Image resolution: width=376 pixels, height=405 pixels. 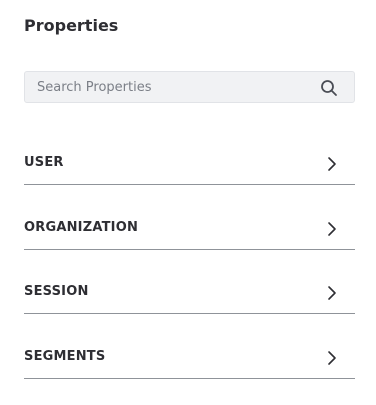 What do you see at coordinates (189, 229) in the screenshot?
I see `section-organization: ORGANIZATION` at bounding box center [189, 229].